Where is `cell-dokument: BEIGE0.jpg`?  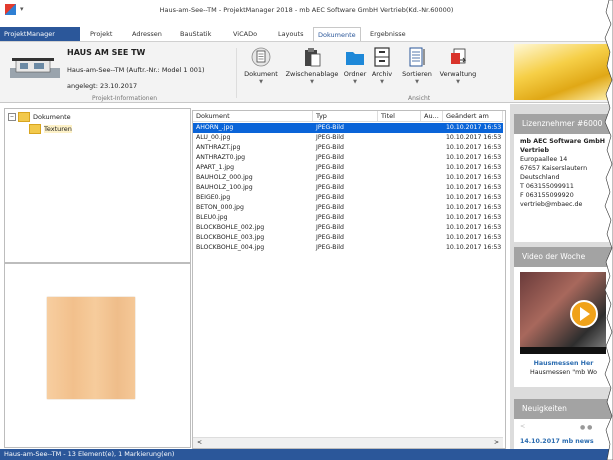 cell-dokument: BEIGE0.jpg is located at coordinates (213, 197).